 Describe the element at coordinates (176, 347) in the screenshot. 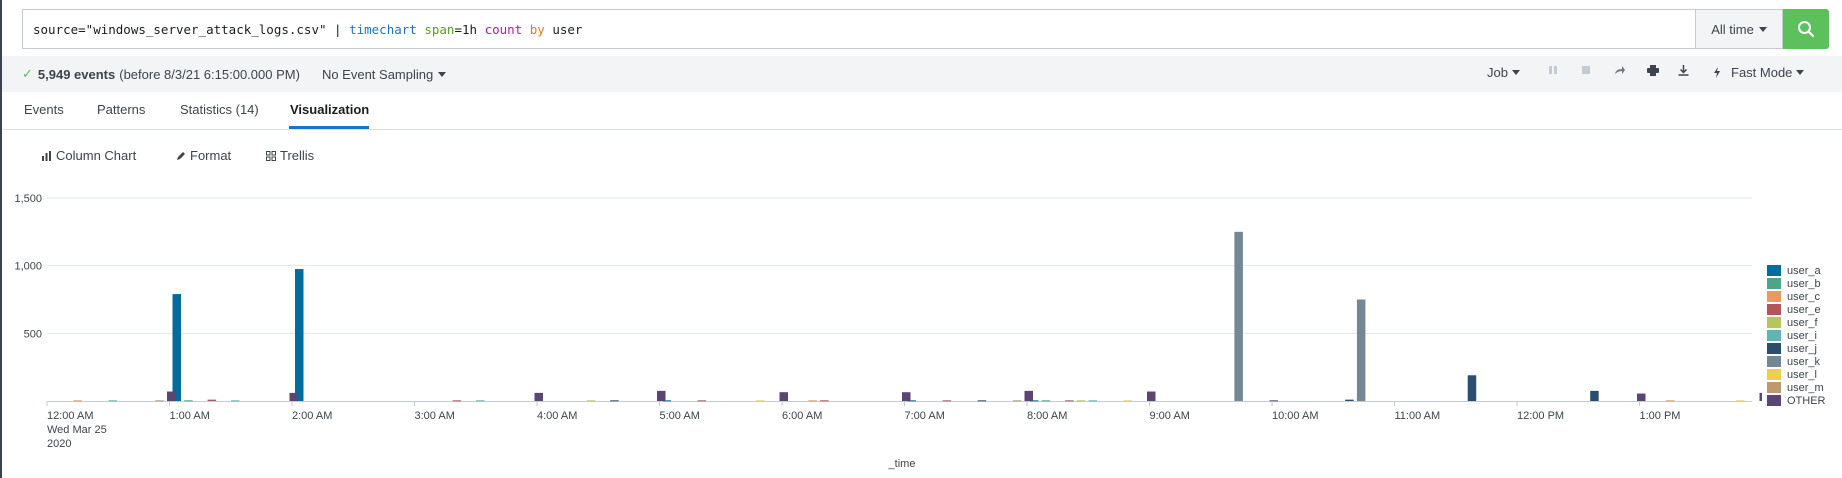

I see `bar-user-a` at that location.